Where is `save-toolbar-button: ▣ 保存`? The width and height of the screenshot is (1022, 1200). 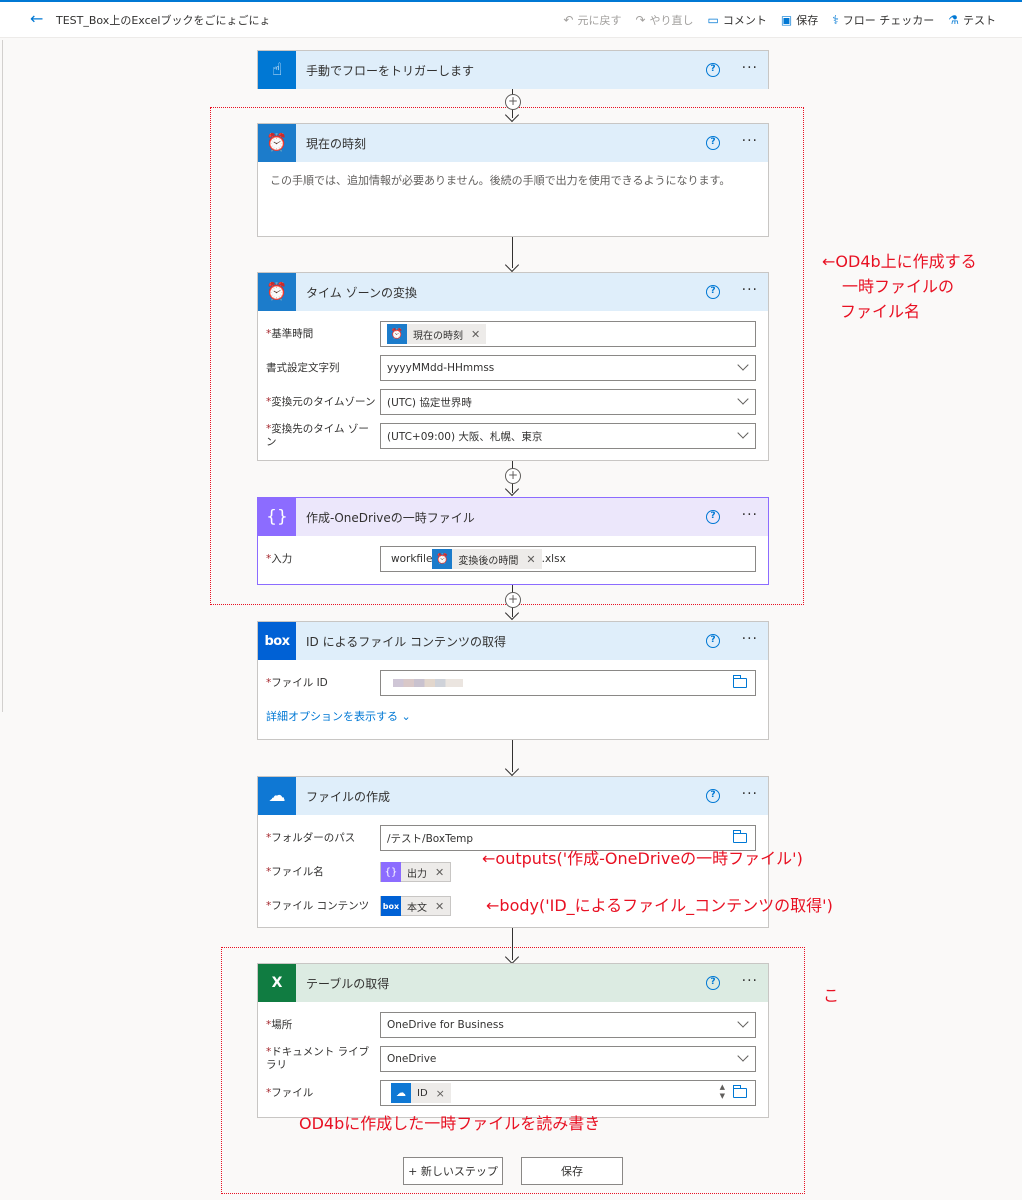 save-toolbar-button: ▣ 保存 is located at coordinates (799, 20).